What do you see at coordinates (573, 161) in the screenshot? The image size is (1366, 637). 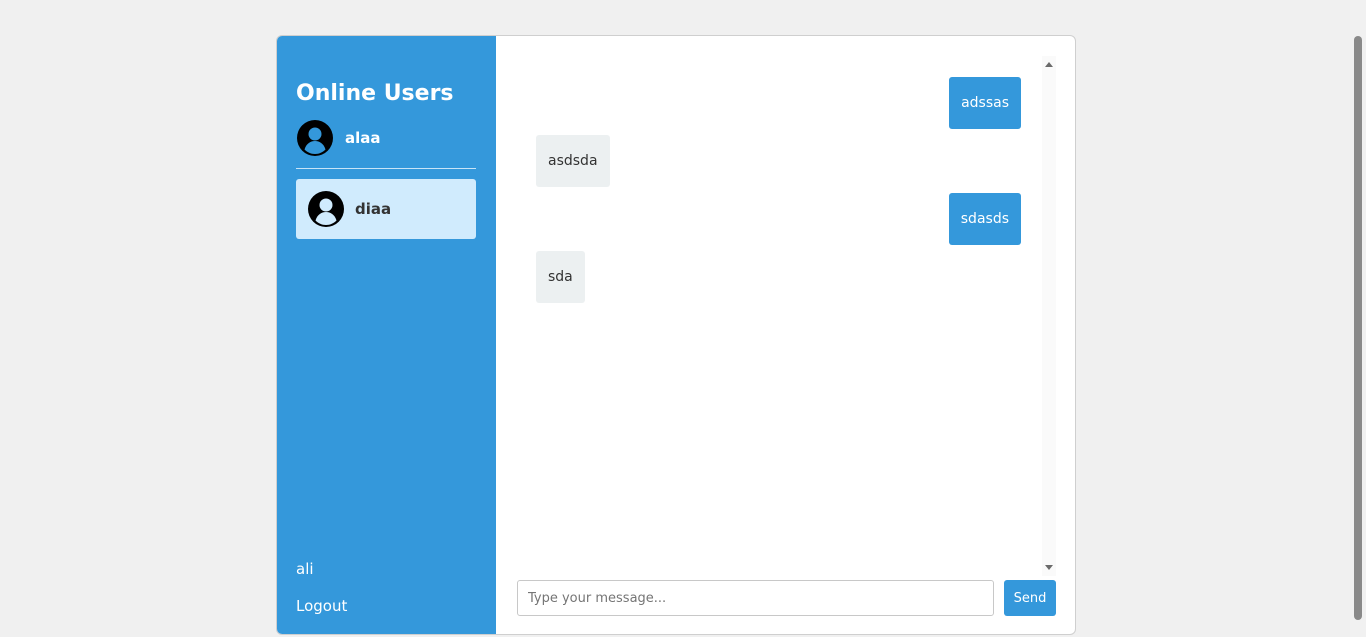 I see `message-bubble-received: asdsda` at bounding box center [573, 161].